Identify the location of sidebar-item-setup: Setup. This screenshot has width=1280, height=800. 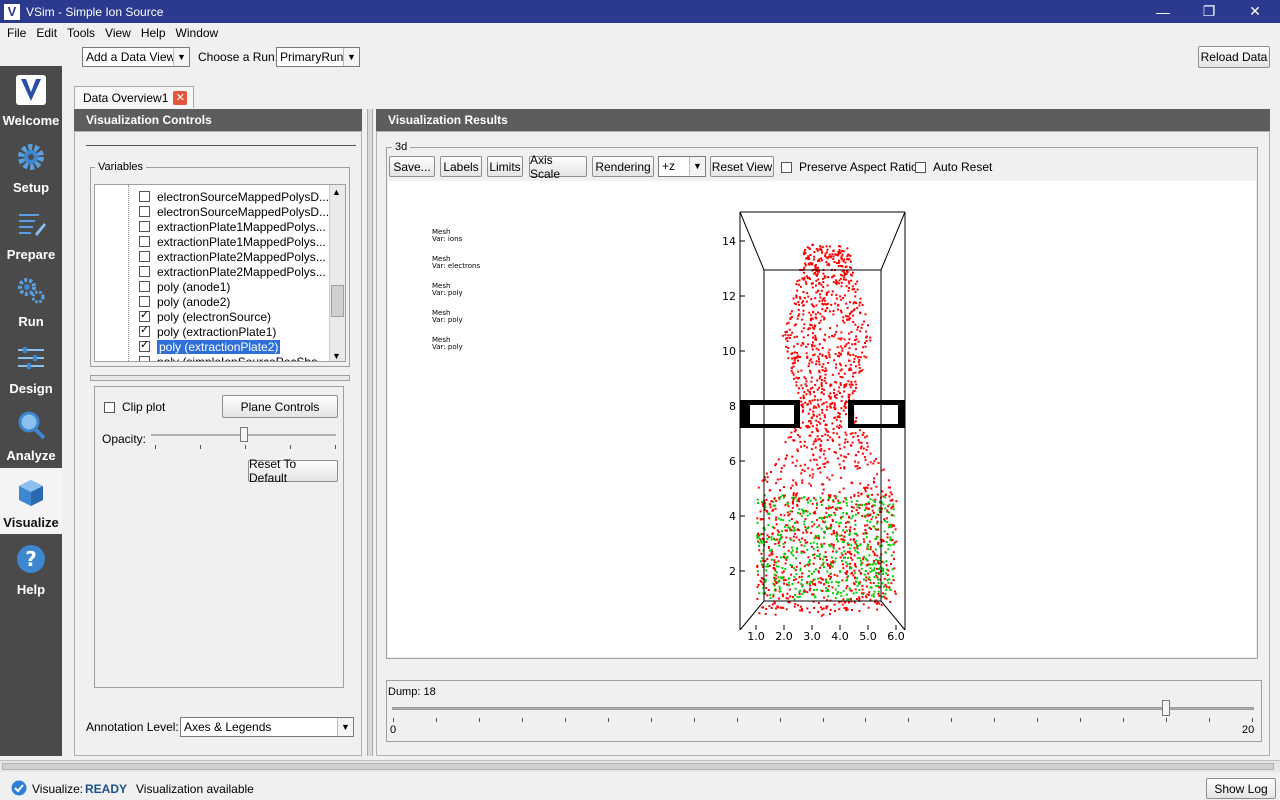
(31, 166).